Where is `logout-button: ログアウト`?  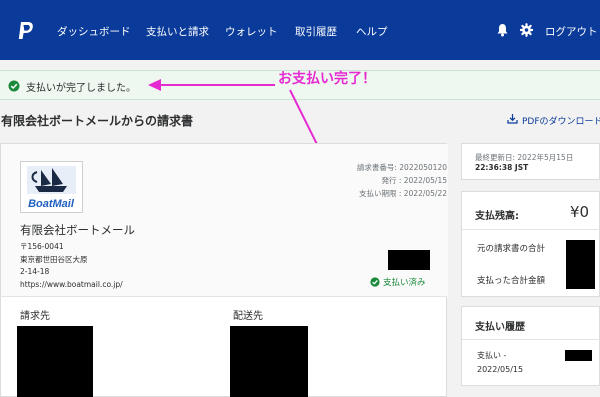
logout-button: ログアウト is located at coordinates (571, 31).